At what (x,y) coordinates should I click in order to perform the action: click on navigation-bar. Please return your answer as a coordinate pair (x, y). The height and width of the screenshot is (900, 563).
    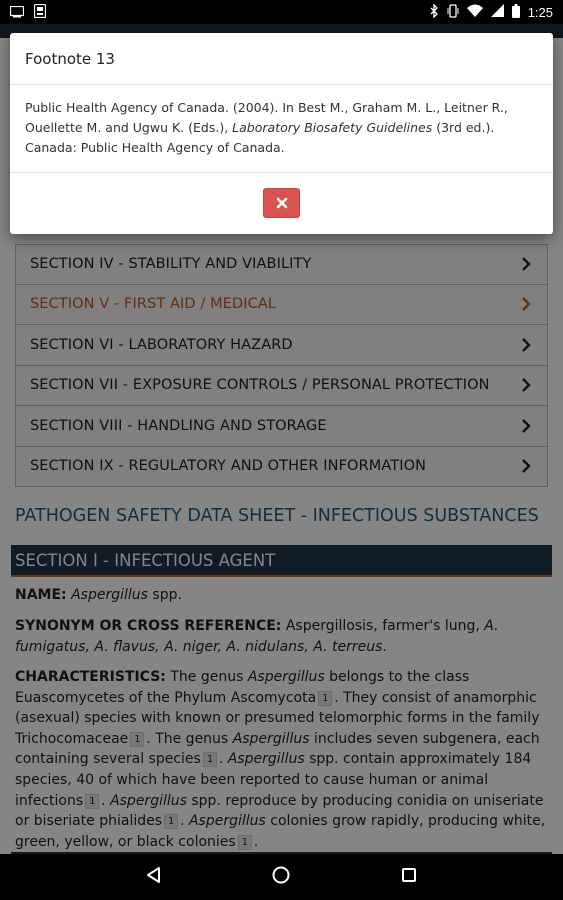
    Looking at the image, I should click on (281, 877).